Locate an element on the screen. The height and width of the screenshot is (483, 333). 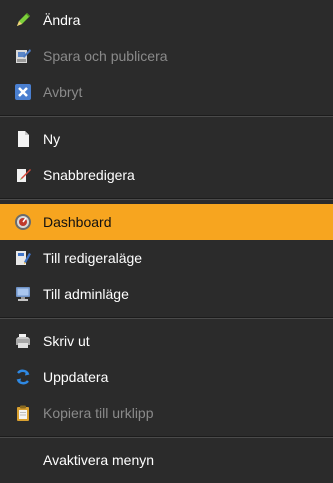
save-publish-icon is located at coordinates (23, 56).